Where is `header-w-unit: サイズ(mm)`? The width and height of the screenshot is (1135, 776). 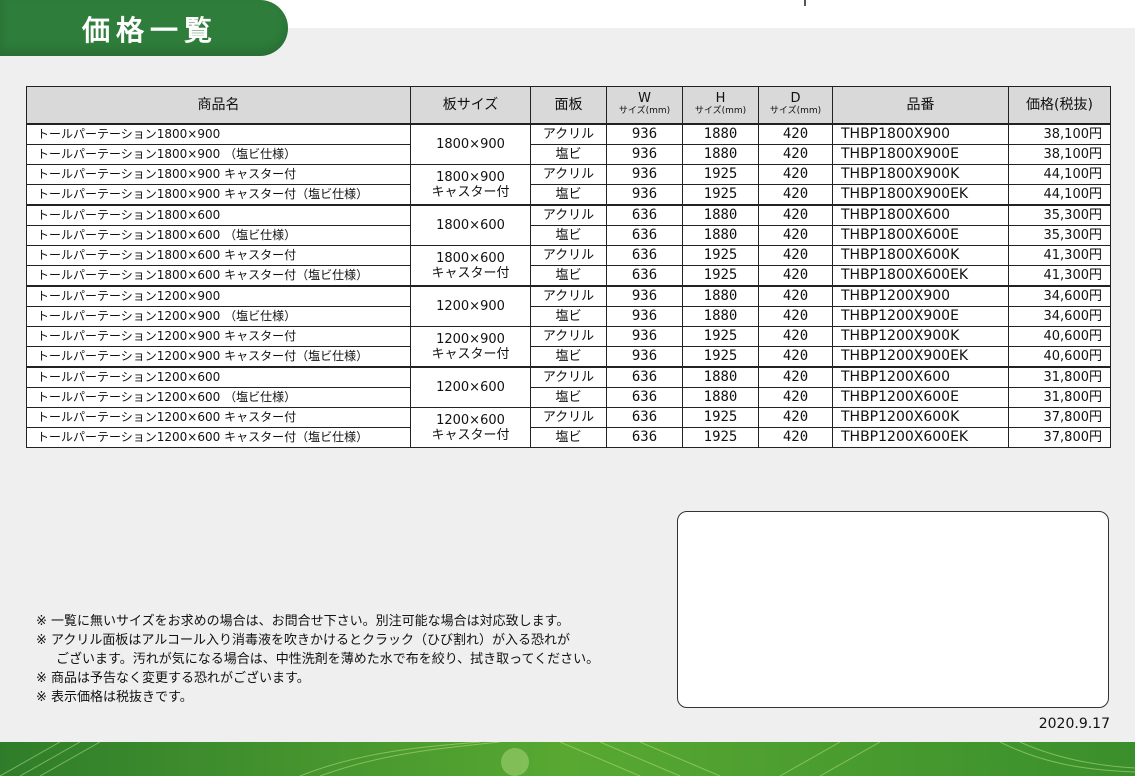 header-w-unit: サイズ(mm) is located at coordinates (644, 111).